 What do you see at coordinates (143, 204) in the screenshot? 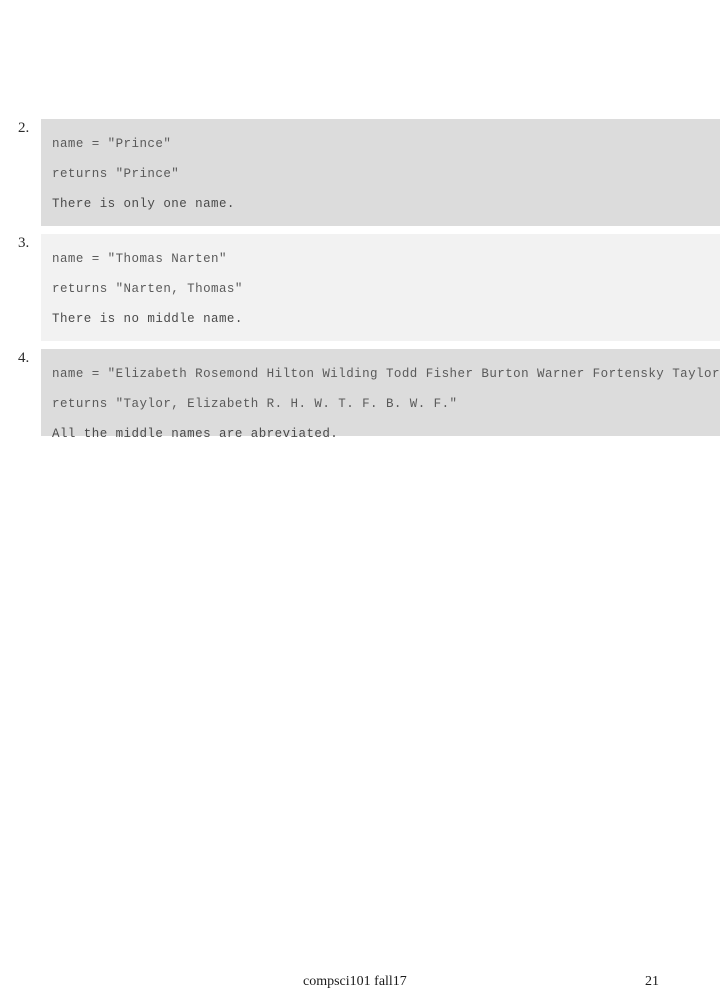
I see `code-line-note-2: There is only one name.` at bounding box center [143, 204].